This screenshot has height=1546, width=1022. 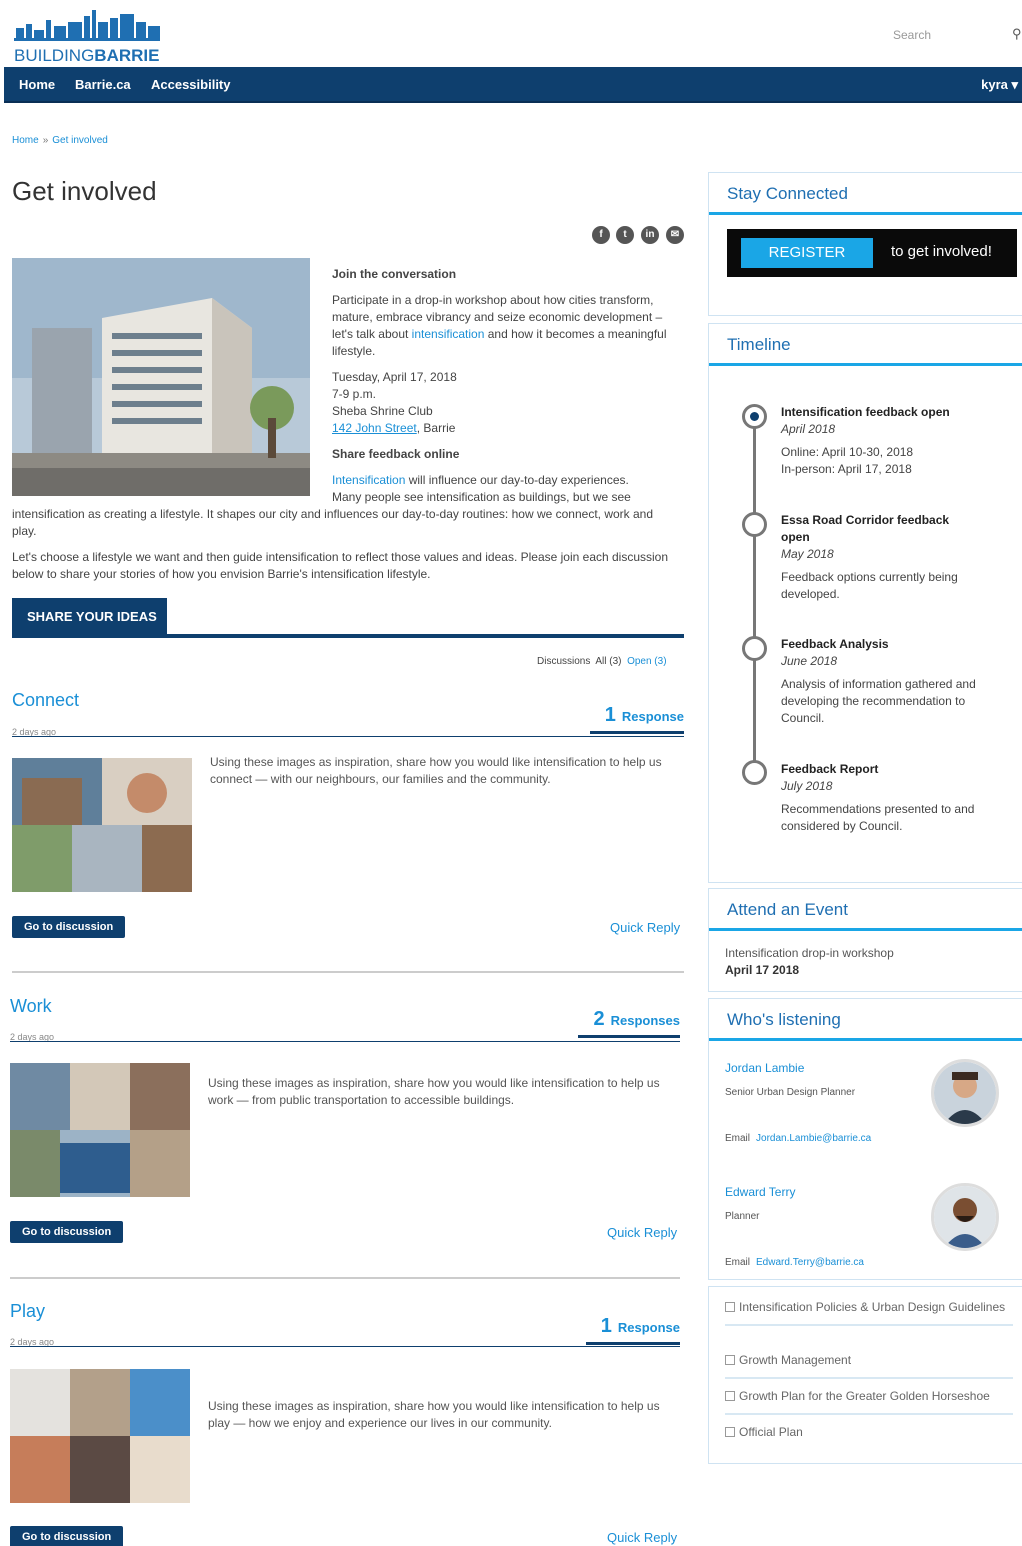 I want to click on share-feedback-heading: Share feedback online, so click(x=396, y=454).